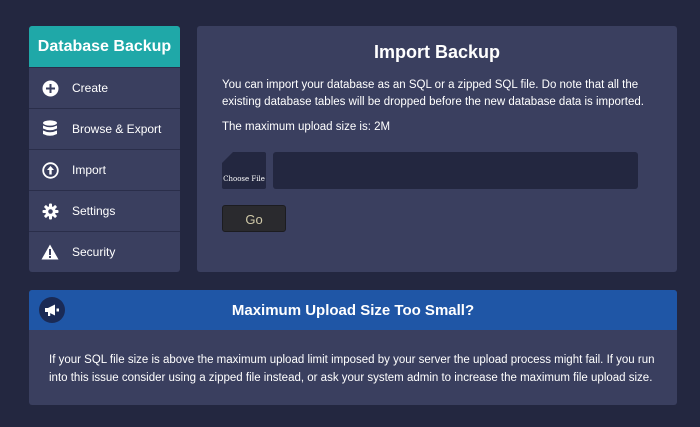  I want to click on max-upload-size: The maximum upload size is: 2M, so click(306, 127).